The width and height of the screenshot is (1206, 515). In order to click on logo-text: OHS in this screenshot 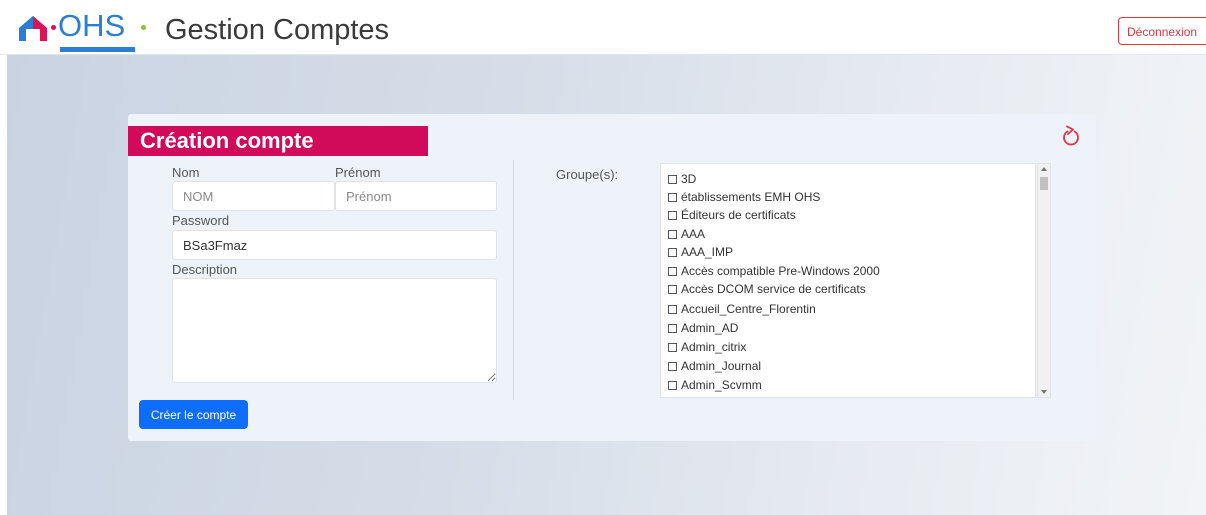, I will do `click(92, 25)`.